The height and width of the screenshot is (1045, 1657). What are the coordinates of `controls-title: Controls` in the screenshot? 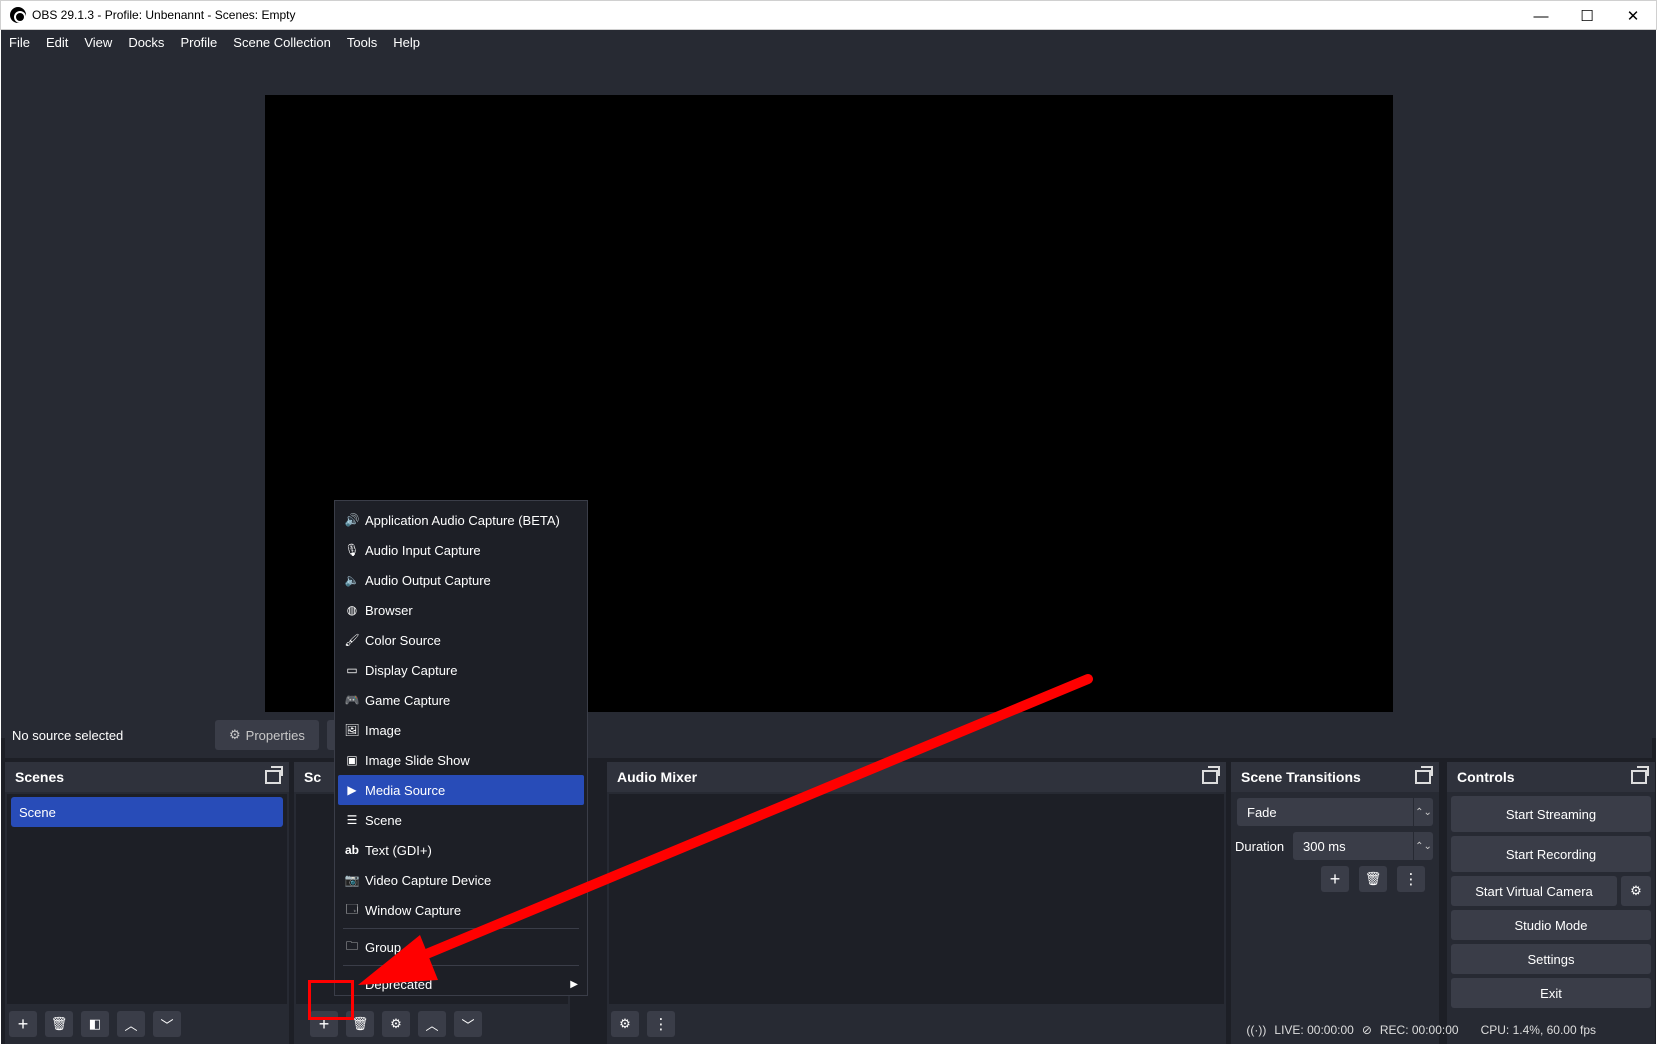 It's located at (1486, 777).